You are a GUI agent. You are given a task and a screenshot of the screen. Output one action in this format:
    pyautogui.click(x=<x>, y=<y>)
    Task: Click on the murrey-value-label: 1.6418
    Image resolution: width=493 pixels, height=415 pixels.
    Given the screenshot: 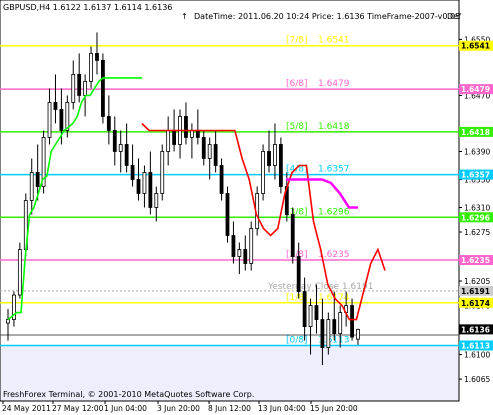 What is the action you would take?
    pyautogui.click(x=334, y=127)
    